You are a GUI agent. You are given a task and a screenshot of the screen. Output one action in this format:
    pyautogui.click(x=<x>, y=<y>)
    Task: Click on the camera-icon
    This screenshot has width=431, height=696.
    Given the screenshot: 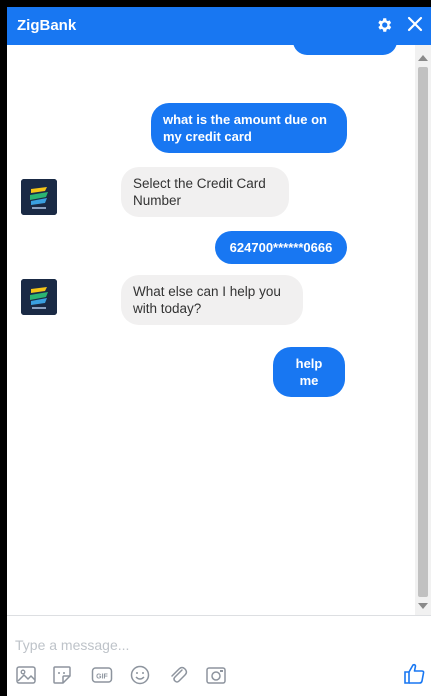 What is the action you would take?
    pyautogui.click(x=216, y=675)
    